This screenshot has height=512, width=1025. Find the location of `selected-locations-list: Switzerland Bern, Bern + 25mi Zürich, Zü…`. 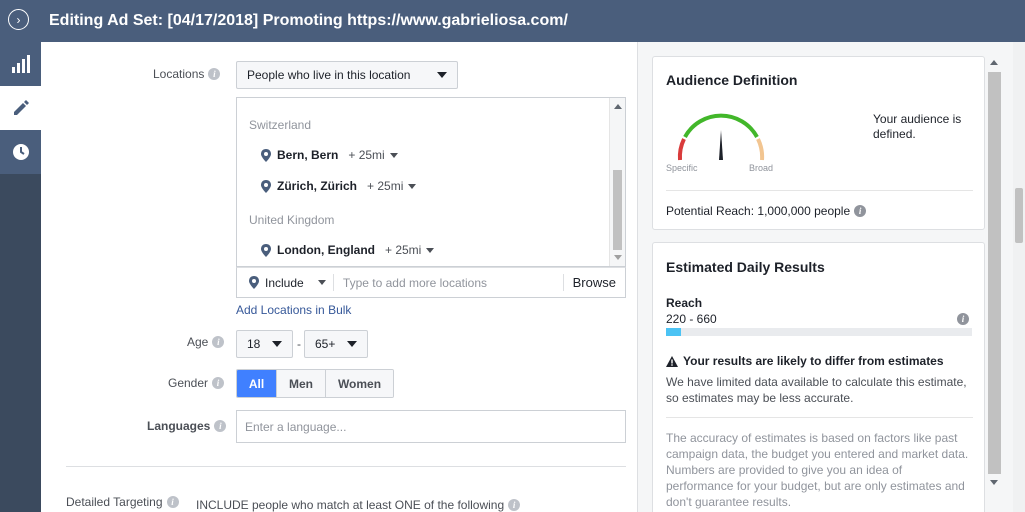

selected-locations-list: Switzerland Bern, Bern + 25mi Zürich, Zü… is located at coordinates (431, 182).